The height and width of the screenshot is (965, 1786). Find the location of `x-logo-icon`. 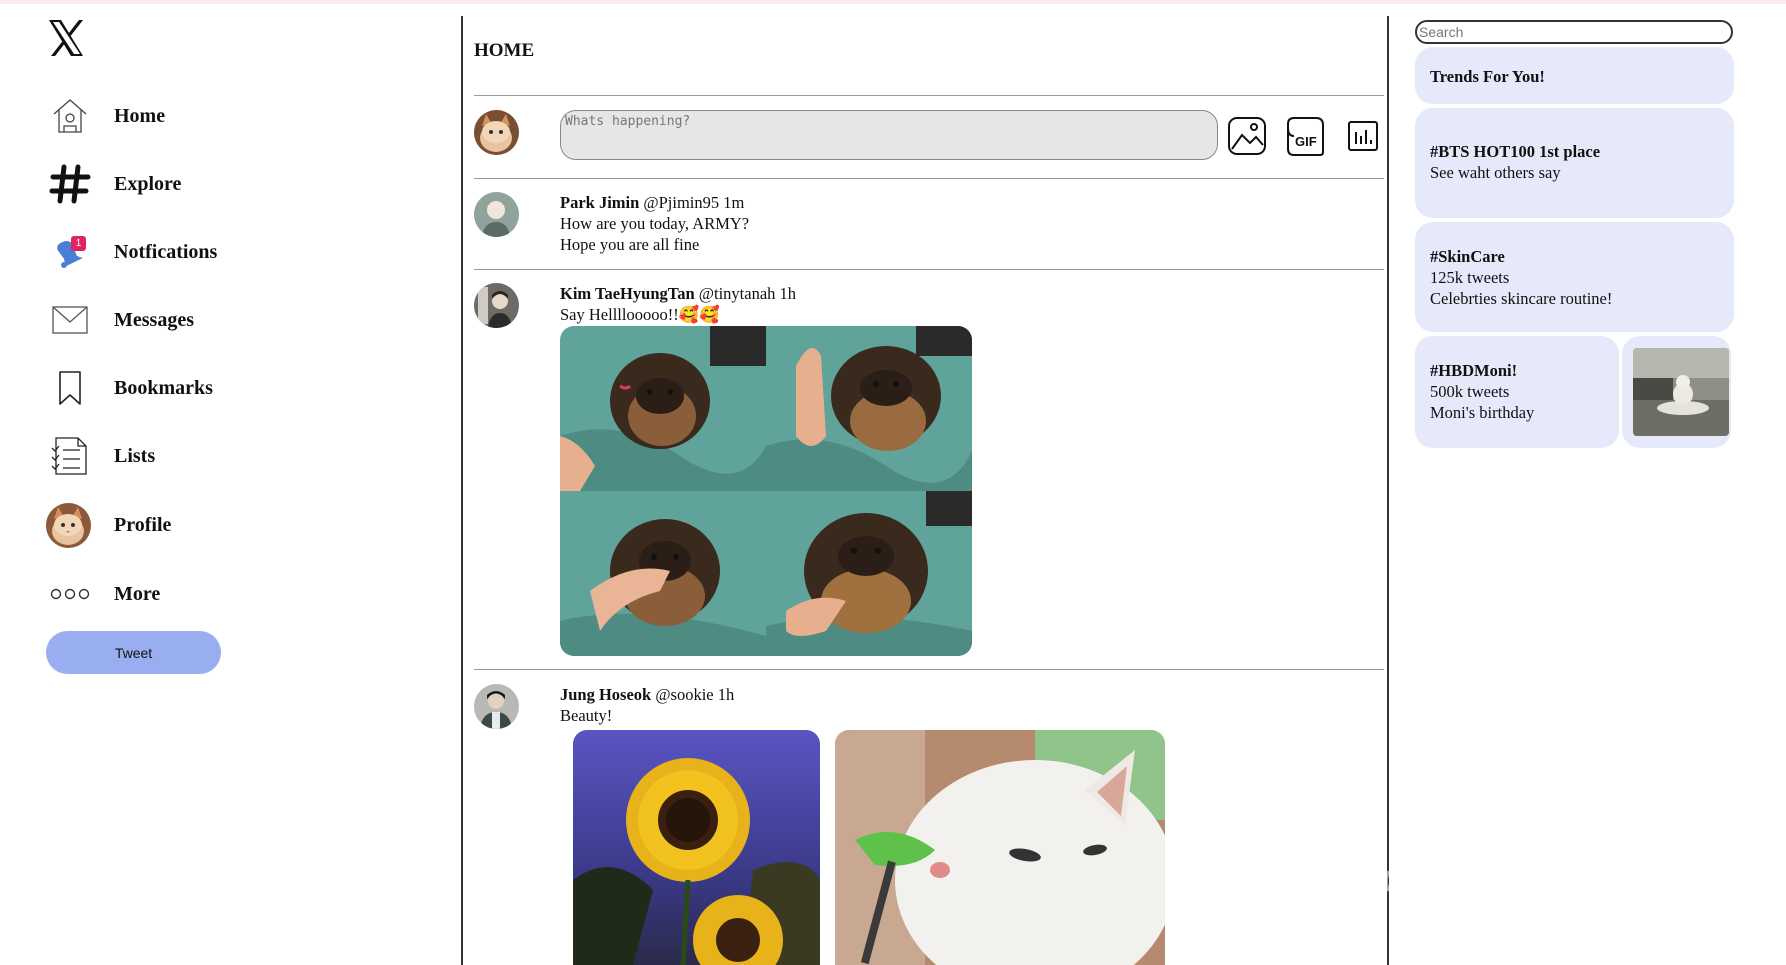

x-logo-icon is located at coordinates (66, 38).